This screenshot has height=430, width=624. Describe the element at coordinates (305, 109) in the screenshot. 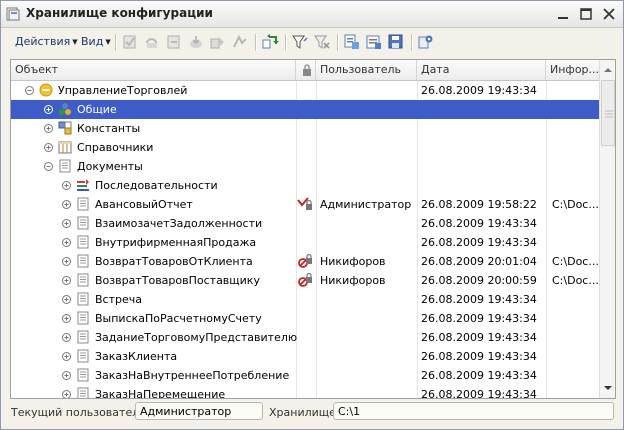

I see `table-row: Общие` at that location.